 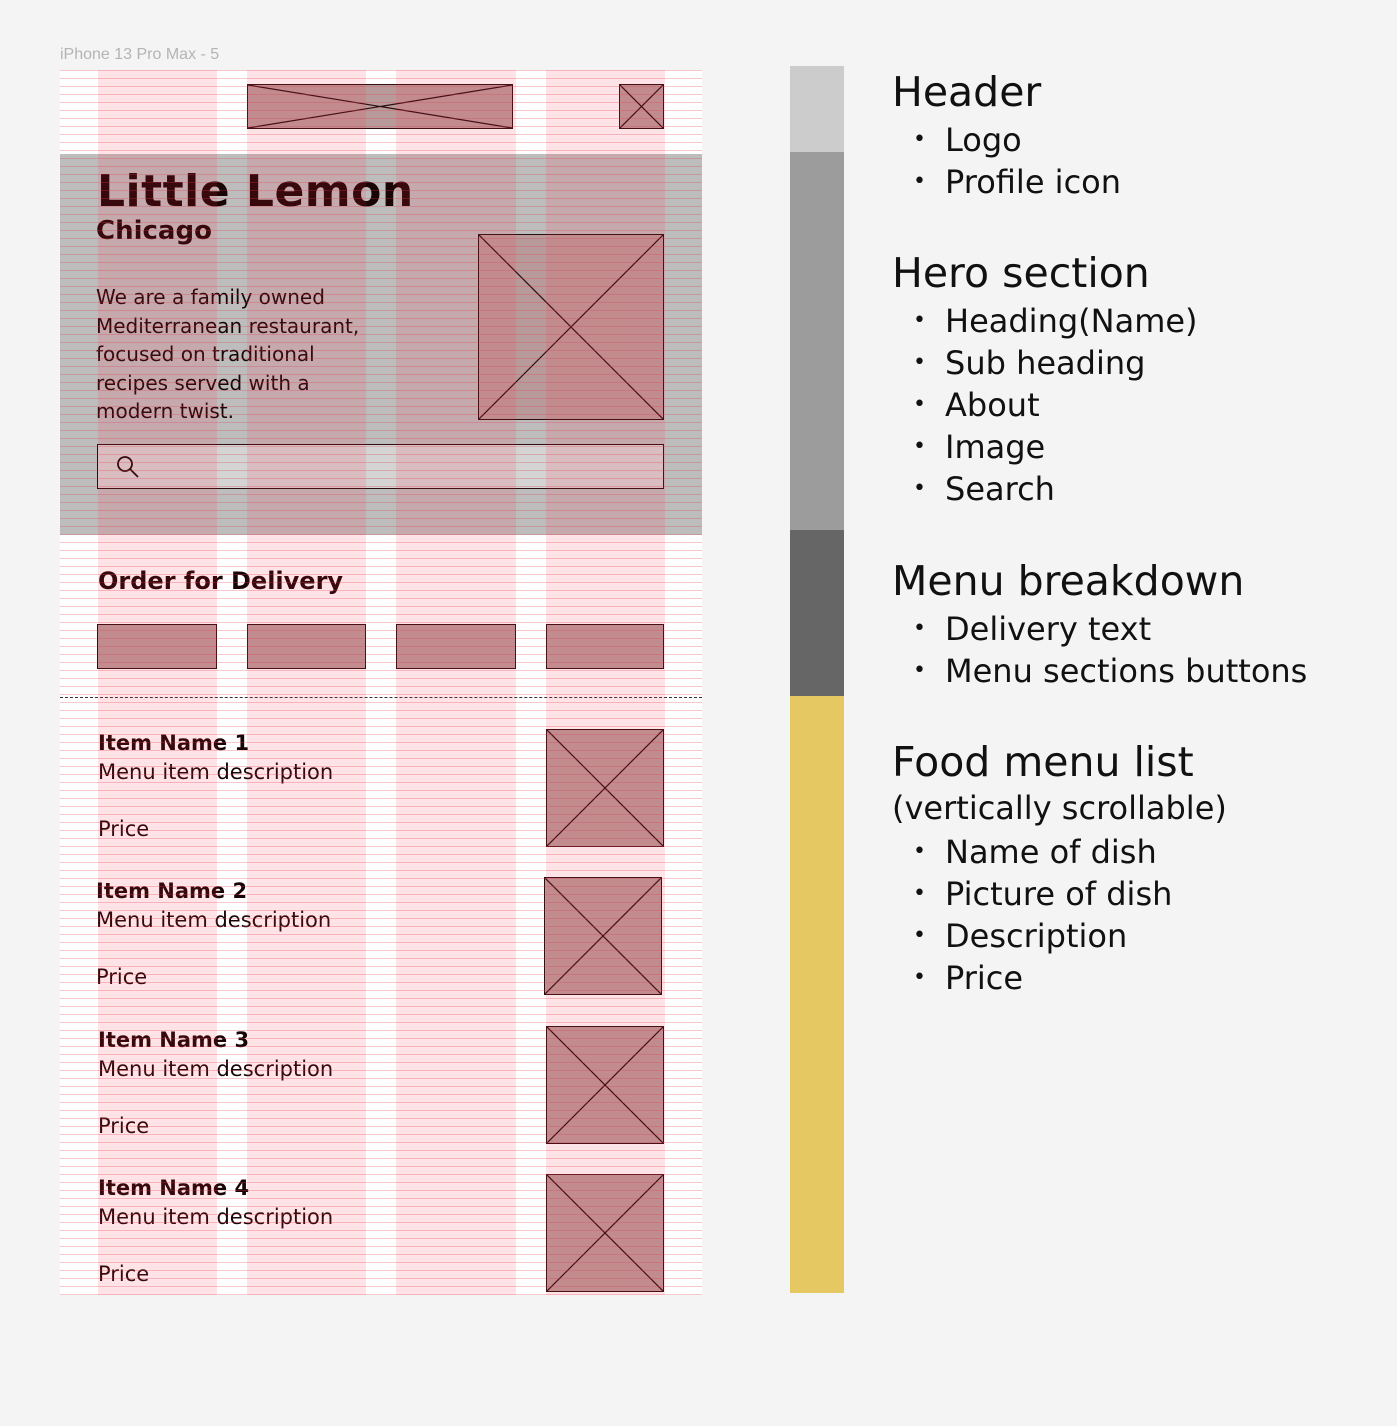 What do you see at coordinates (172, 891) in the screenshot?
I see `item-name: Item Name 2` at bounding box center [172, 891].